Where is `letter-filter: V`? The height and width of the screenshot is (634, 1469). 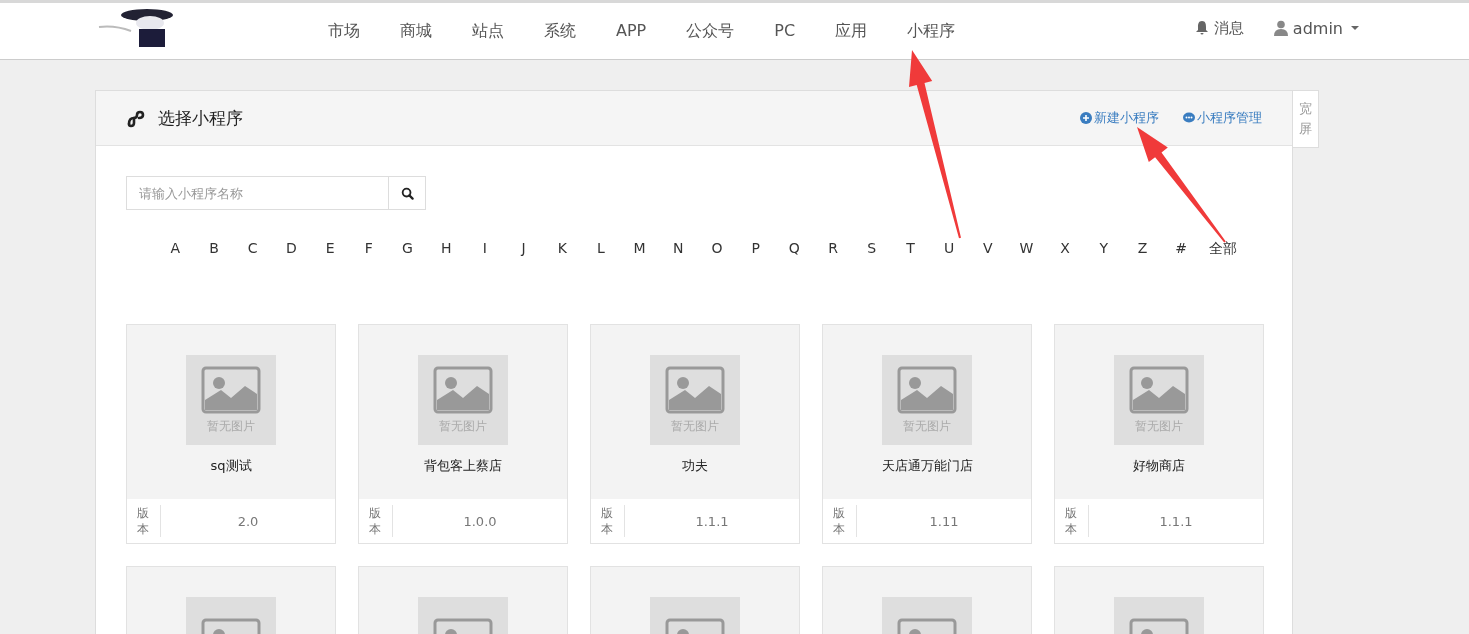
letter-filter: V is located at coordinates (988, 249).